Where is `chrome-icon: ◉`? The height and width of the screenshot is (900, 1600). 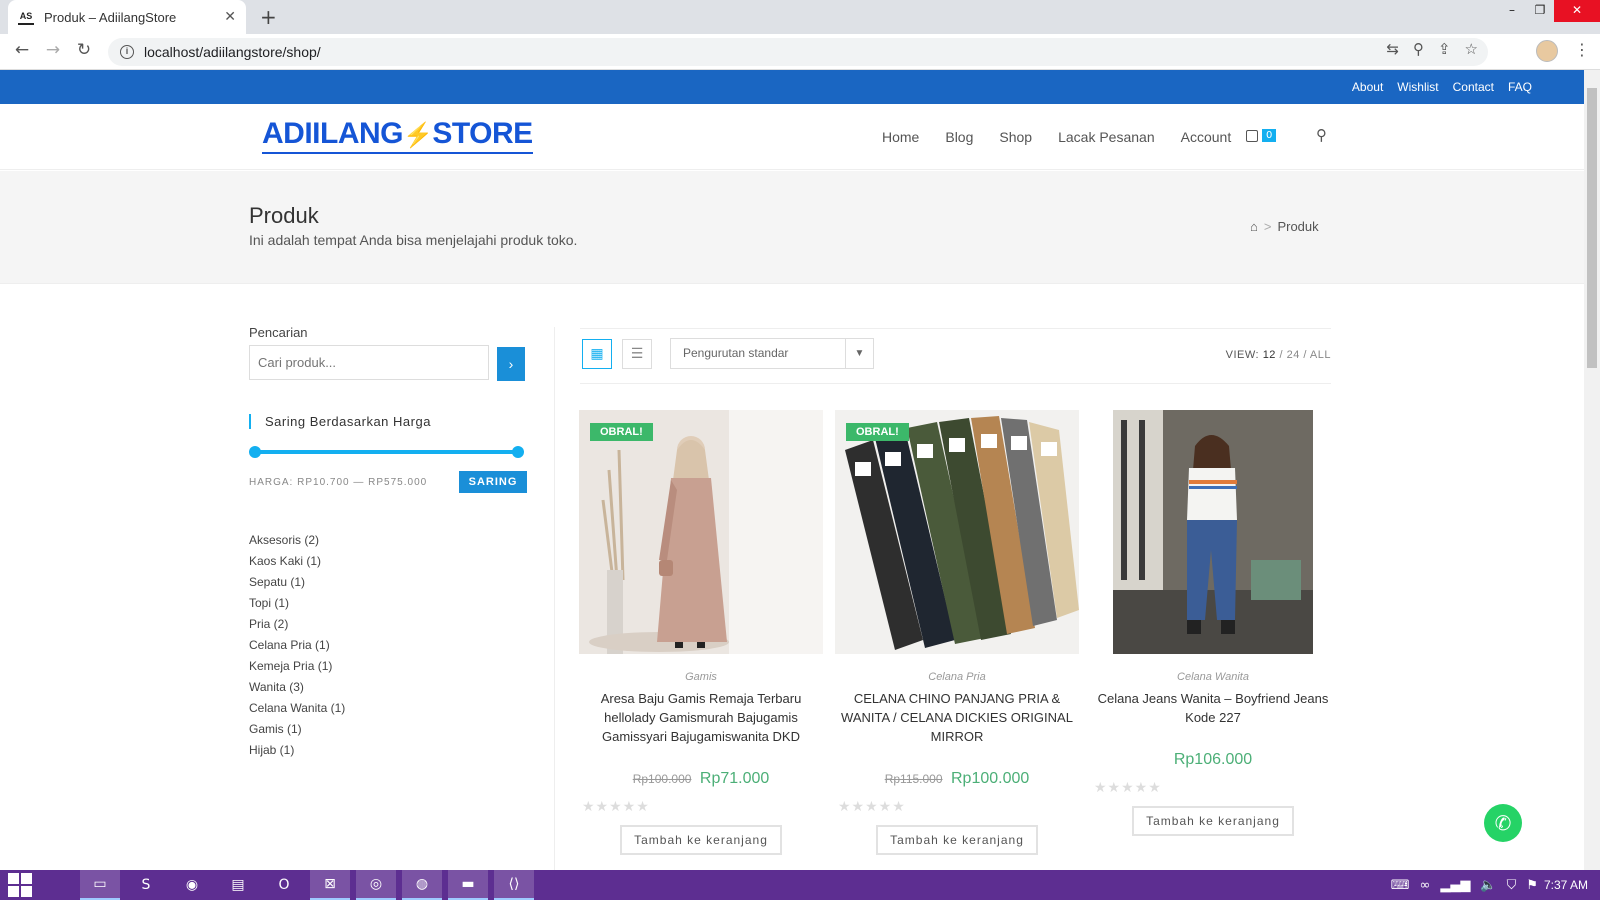
chrome-icon: ◉ is located at coordinates (192, 885).